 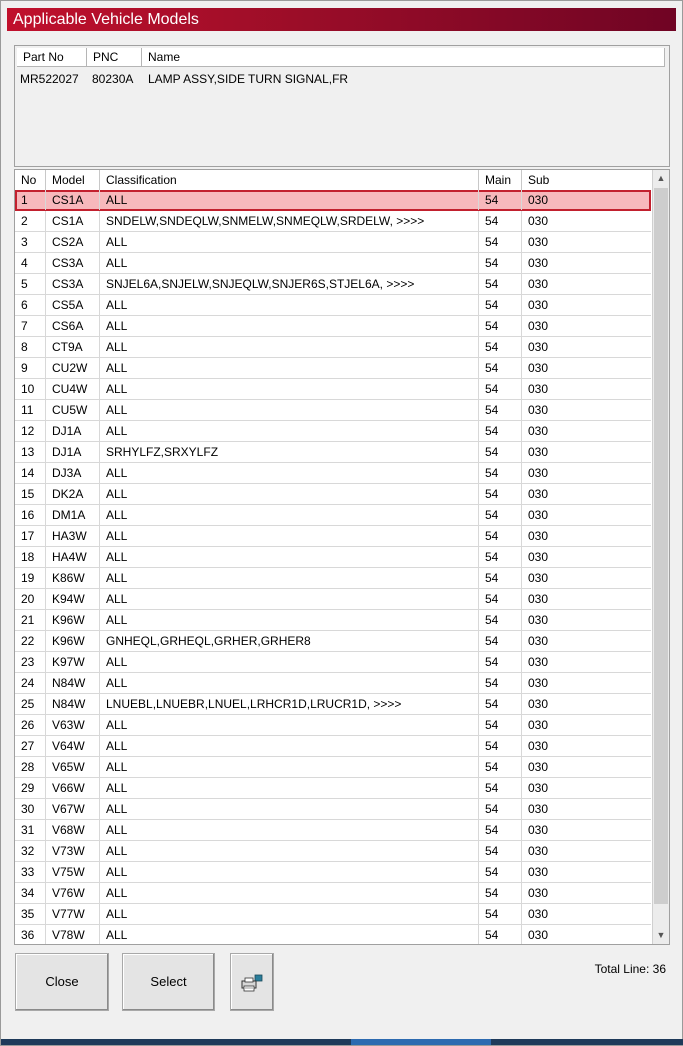 What do you see at coordinates (333, 641) in the screenshot?
I see `table-row: 22 K96W GNHEQL,GRHEQL,GRHER,GRHER8 54 030` at bounding box center [333, 641].